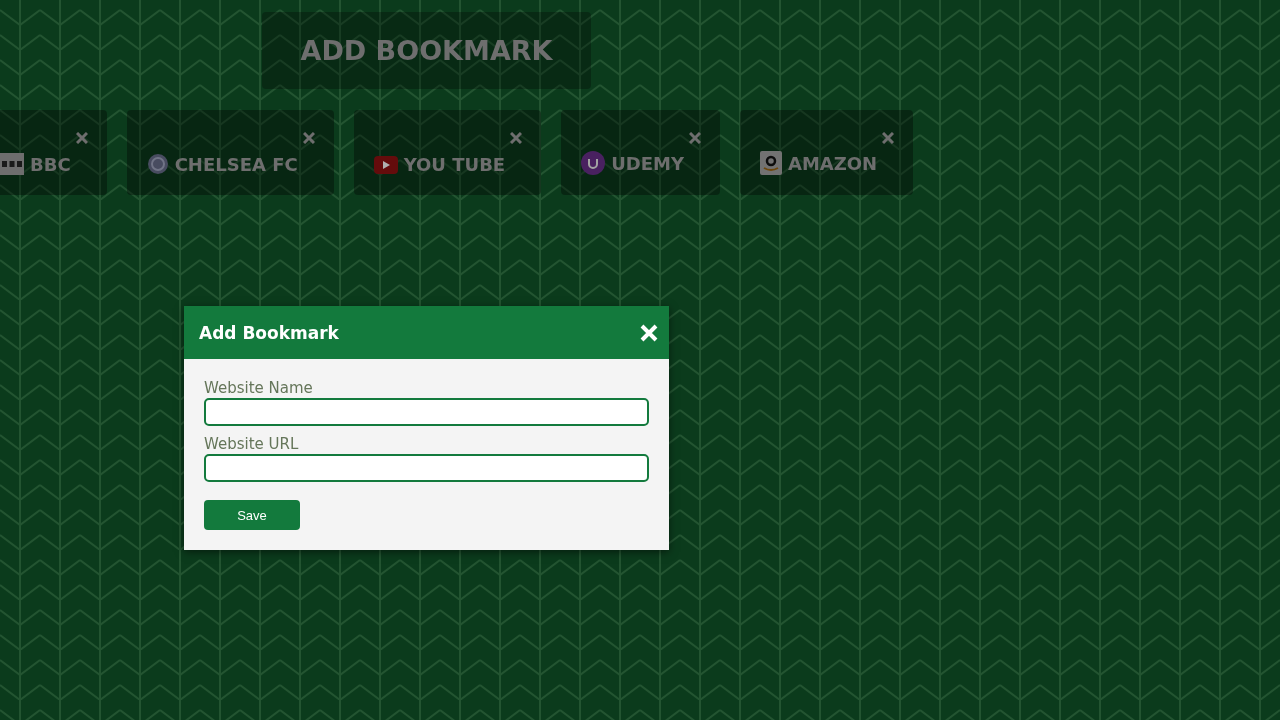  Describe the element at coordinates (258, 388) in the screenshot. I see `field-label: Website Name` at that location.